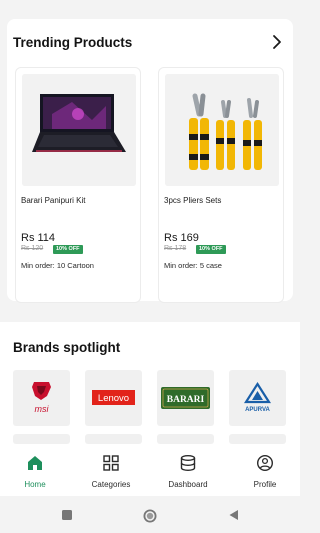 The width and height of the screenshot is (320, 533). I want to click on laptop-image, so click(79, 130).